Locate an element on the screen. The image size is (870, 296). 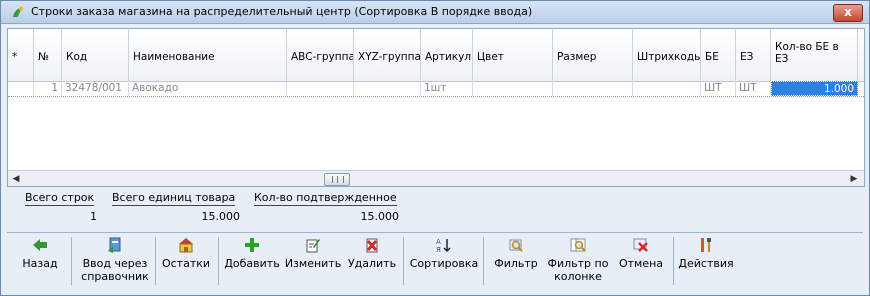
cell-barcodes is located at coordinates (667, 88).